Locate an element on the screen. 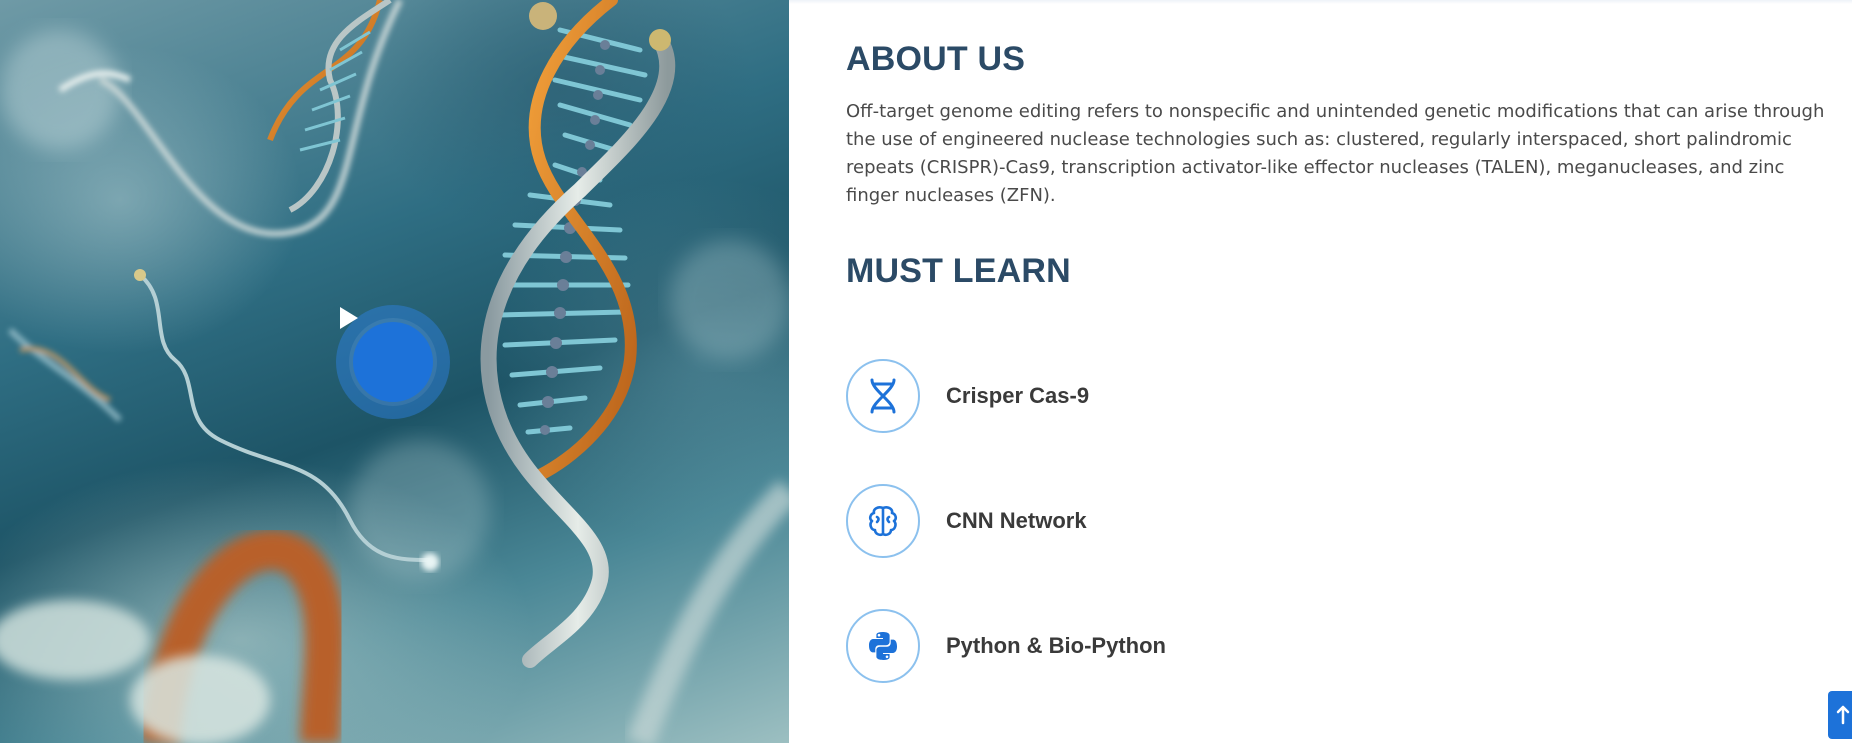 The width and height of the screenshot is (1852, 743). python-icon is located at coordinates (883, 646).